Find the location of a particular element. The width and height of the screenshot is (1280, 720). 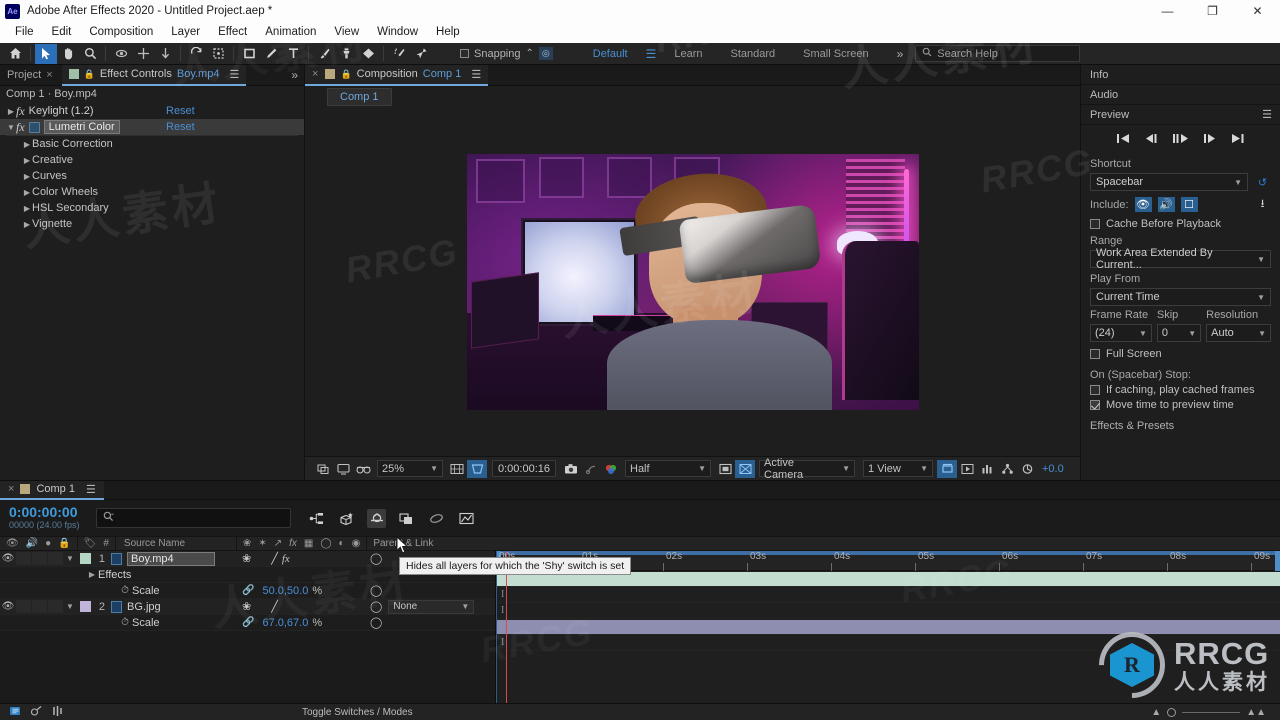

brush-tool-icon is located at coordinates (324, 54).